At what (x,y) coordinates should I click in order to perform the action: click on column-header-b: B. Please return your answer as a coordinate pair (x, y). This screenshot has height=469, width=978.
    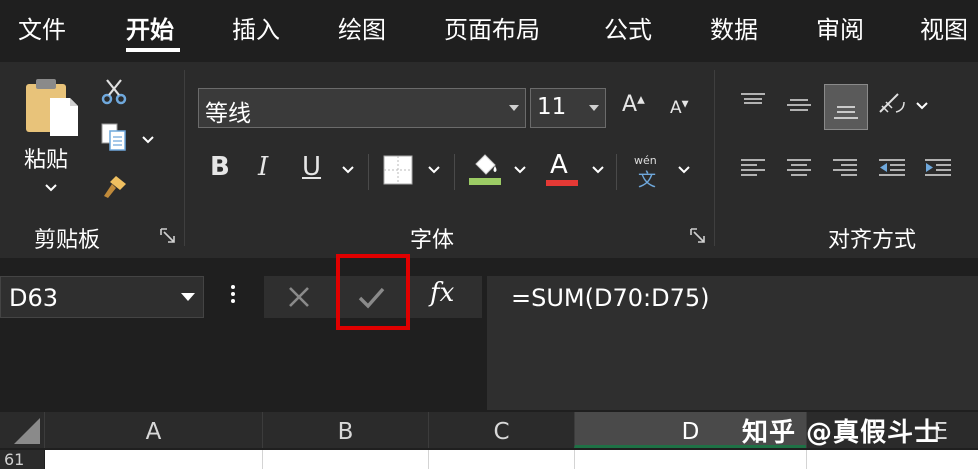
    Looking at the image, I should click on (345, 430).